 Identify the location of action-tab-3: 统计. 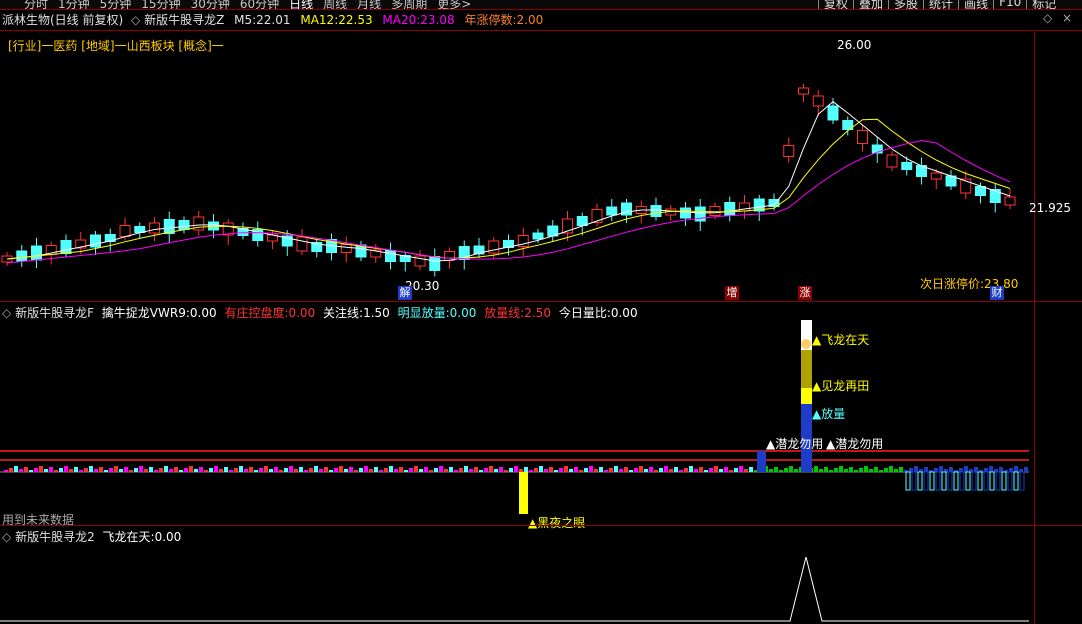
(940, 4).